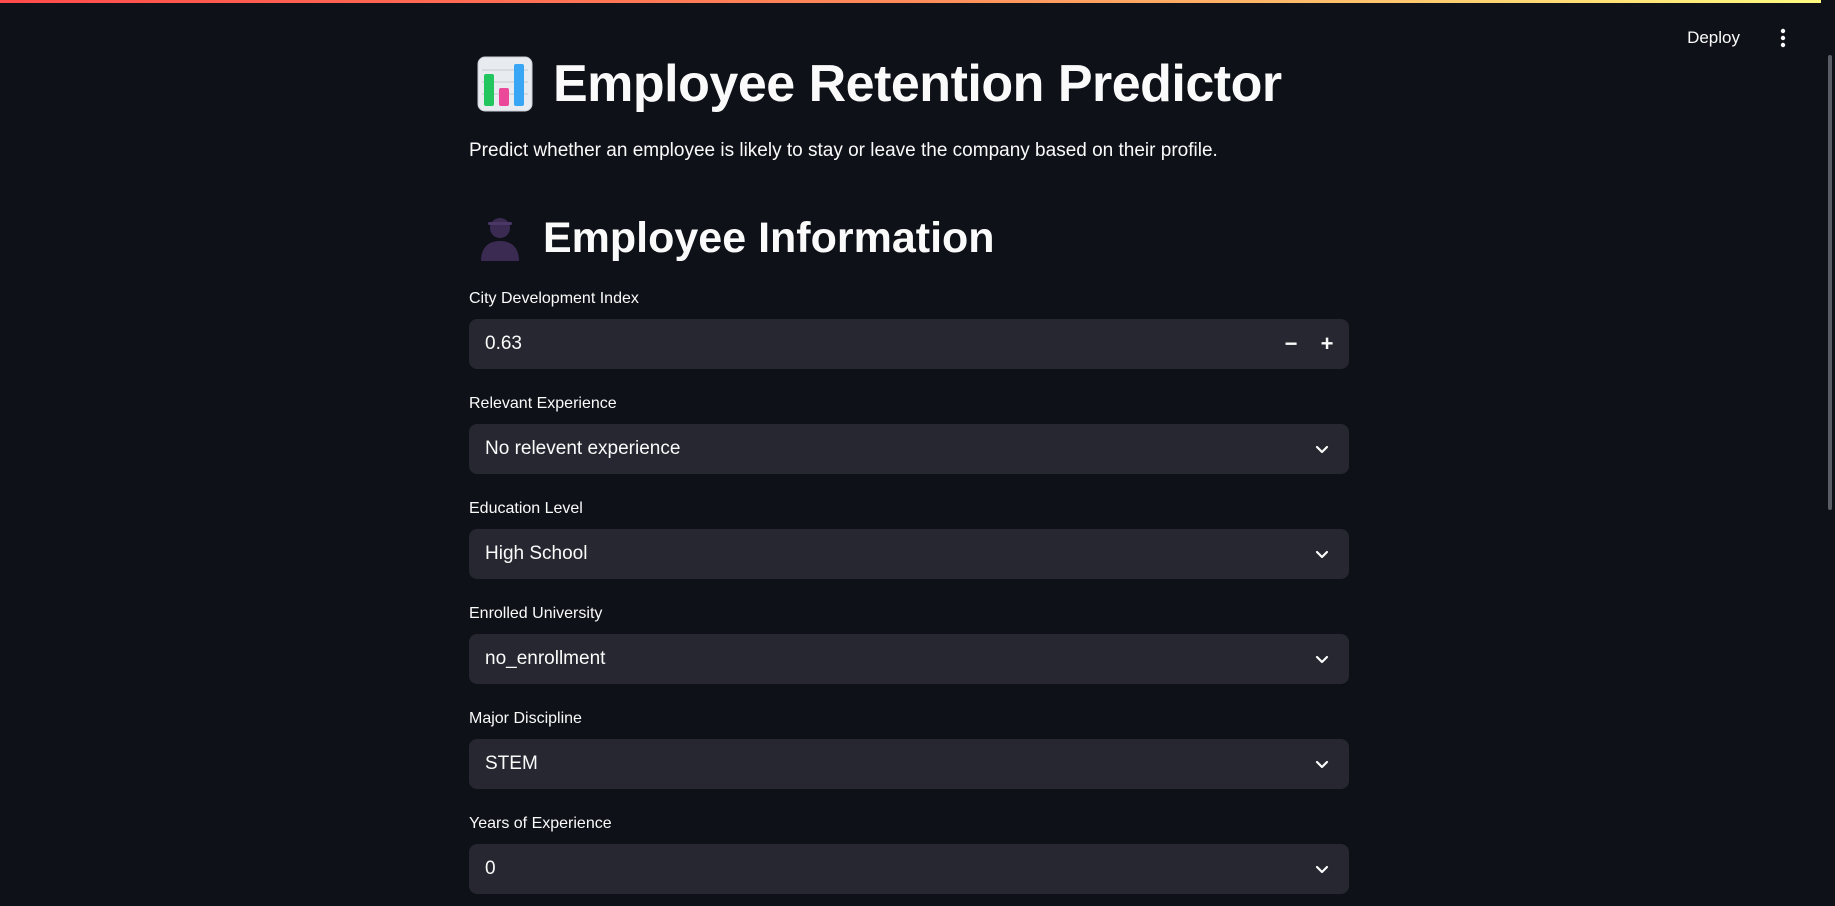 The height and width of the screenshot is (906, 1835). I want to click on decrement-button: −, so click(1291, 344).